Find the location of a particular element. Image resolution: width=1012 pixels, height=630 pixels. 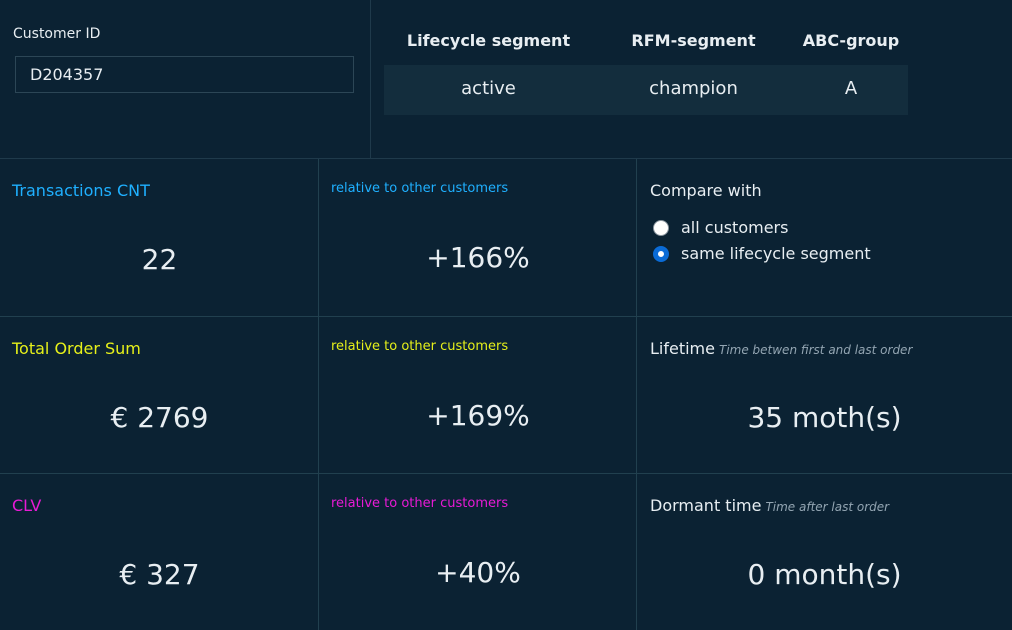

compare-option-same-lifecycle: same lifecycle segment is located at coordinates (762, 253).